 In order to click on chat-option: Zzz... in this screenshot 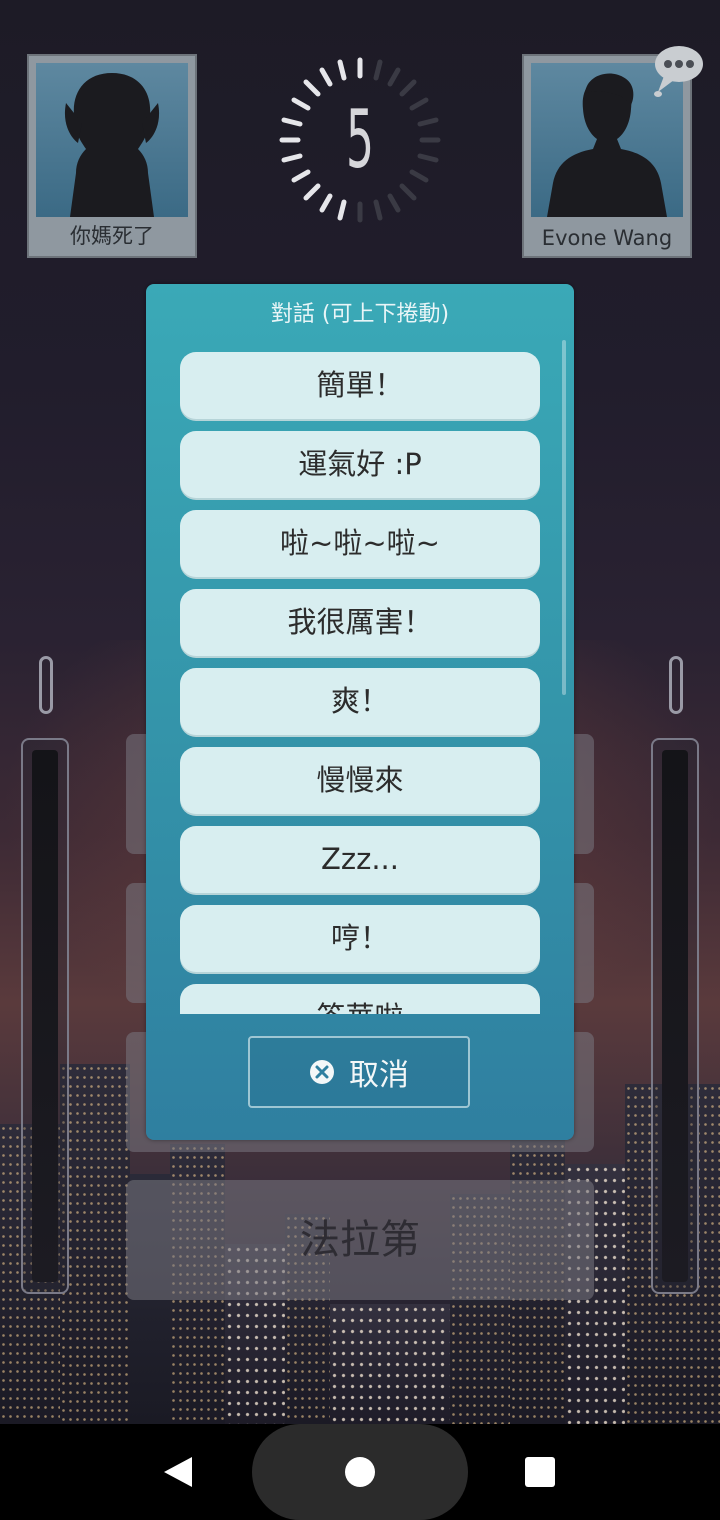, I will do `click(360, 859)`.